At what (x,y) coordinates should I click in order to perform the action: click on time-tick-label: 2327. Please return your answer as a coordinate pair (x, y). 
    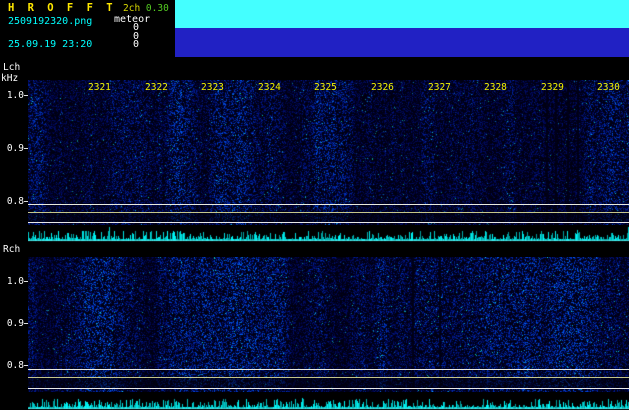
    Looking at the image, I should click on (439, 87).